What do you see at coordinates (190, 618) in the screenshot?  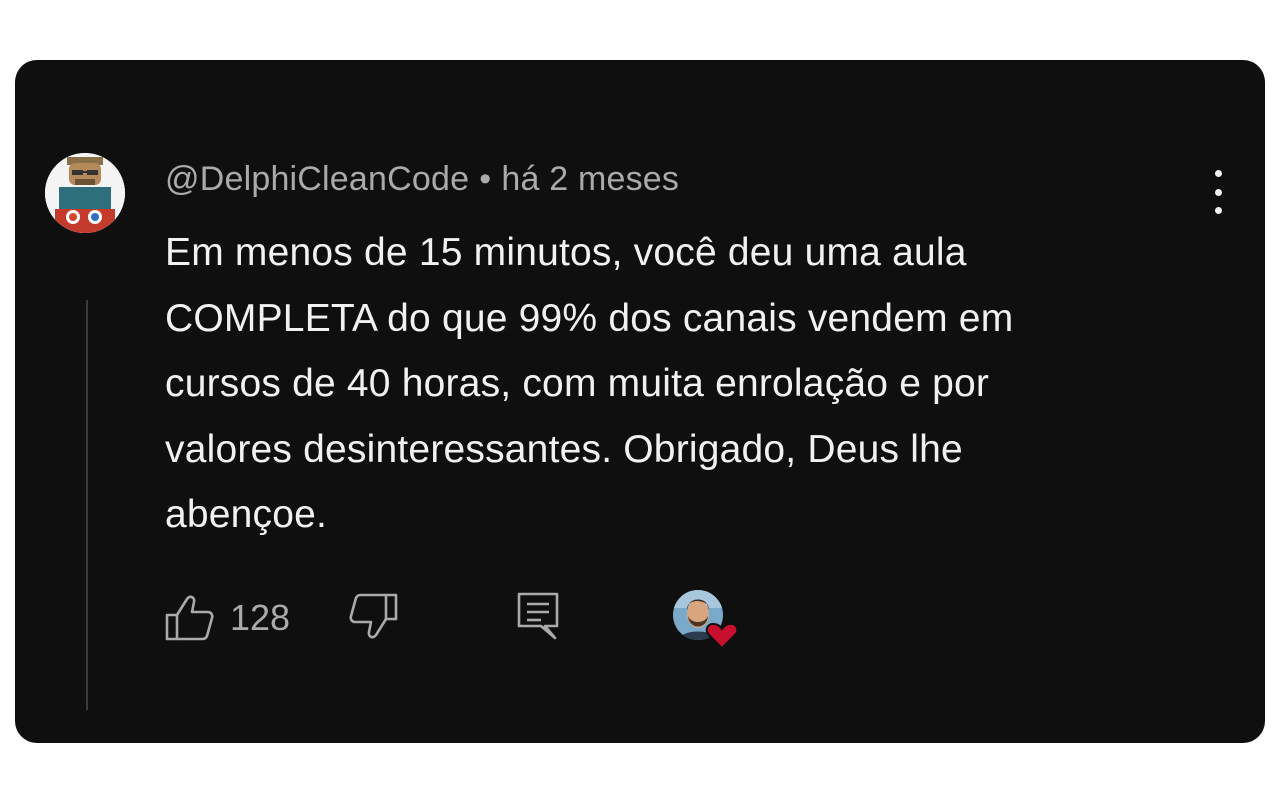 I see `thumb-up-icon` at bounding box center [190, 618].